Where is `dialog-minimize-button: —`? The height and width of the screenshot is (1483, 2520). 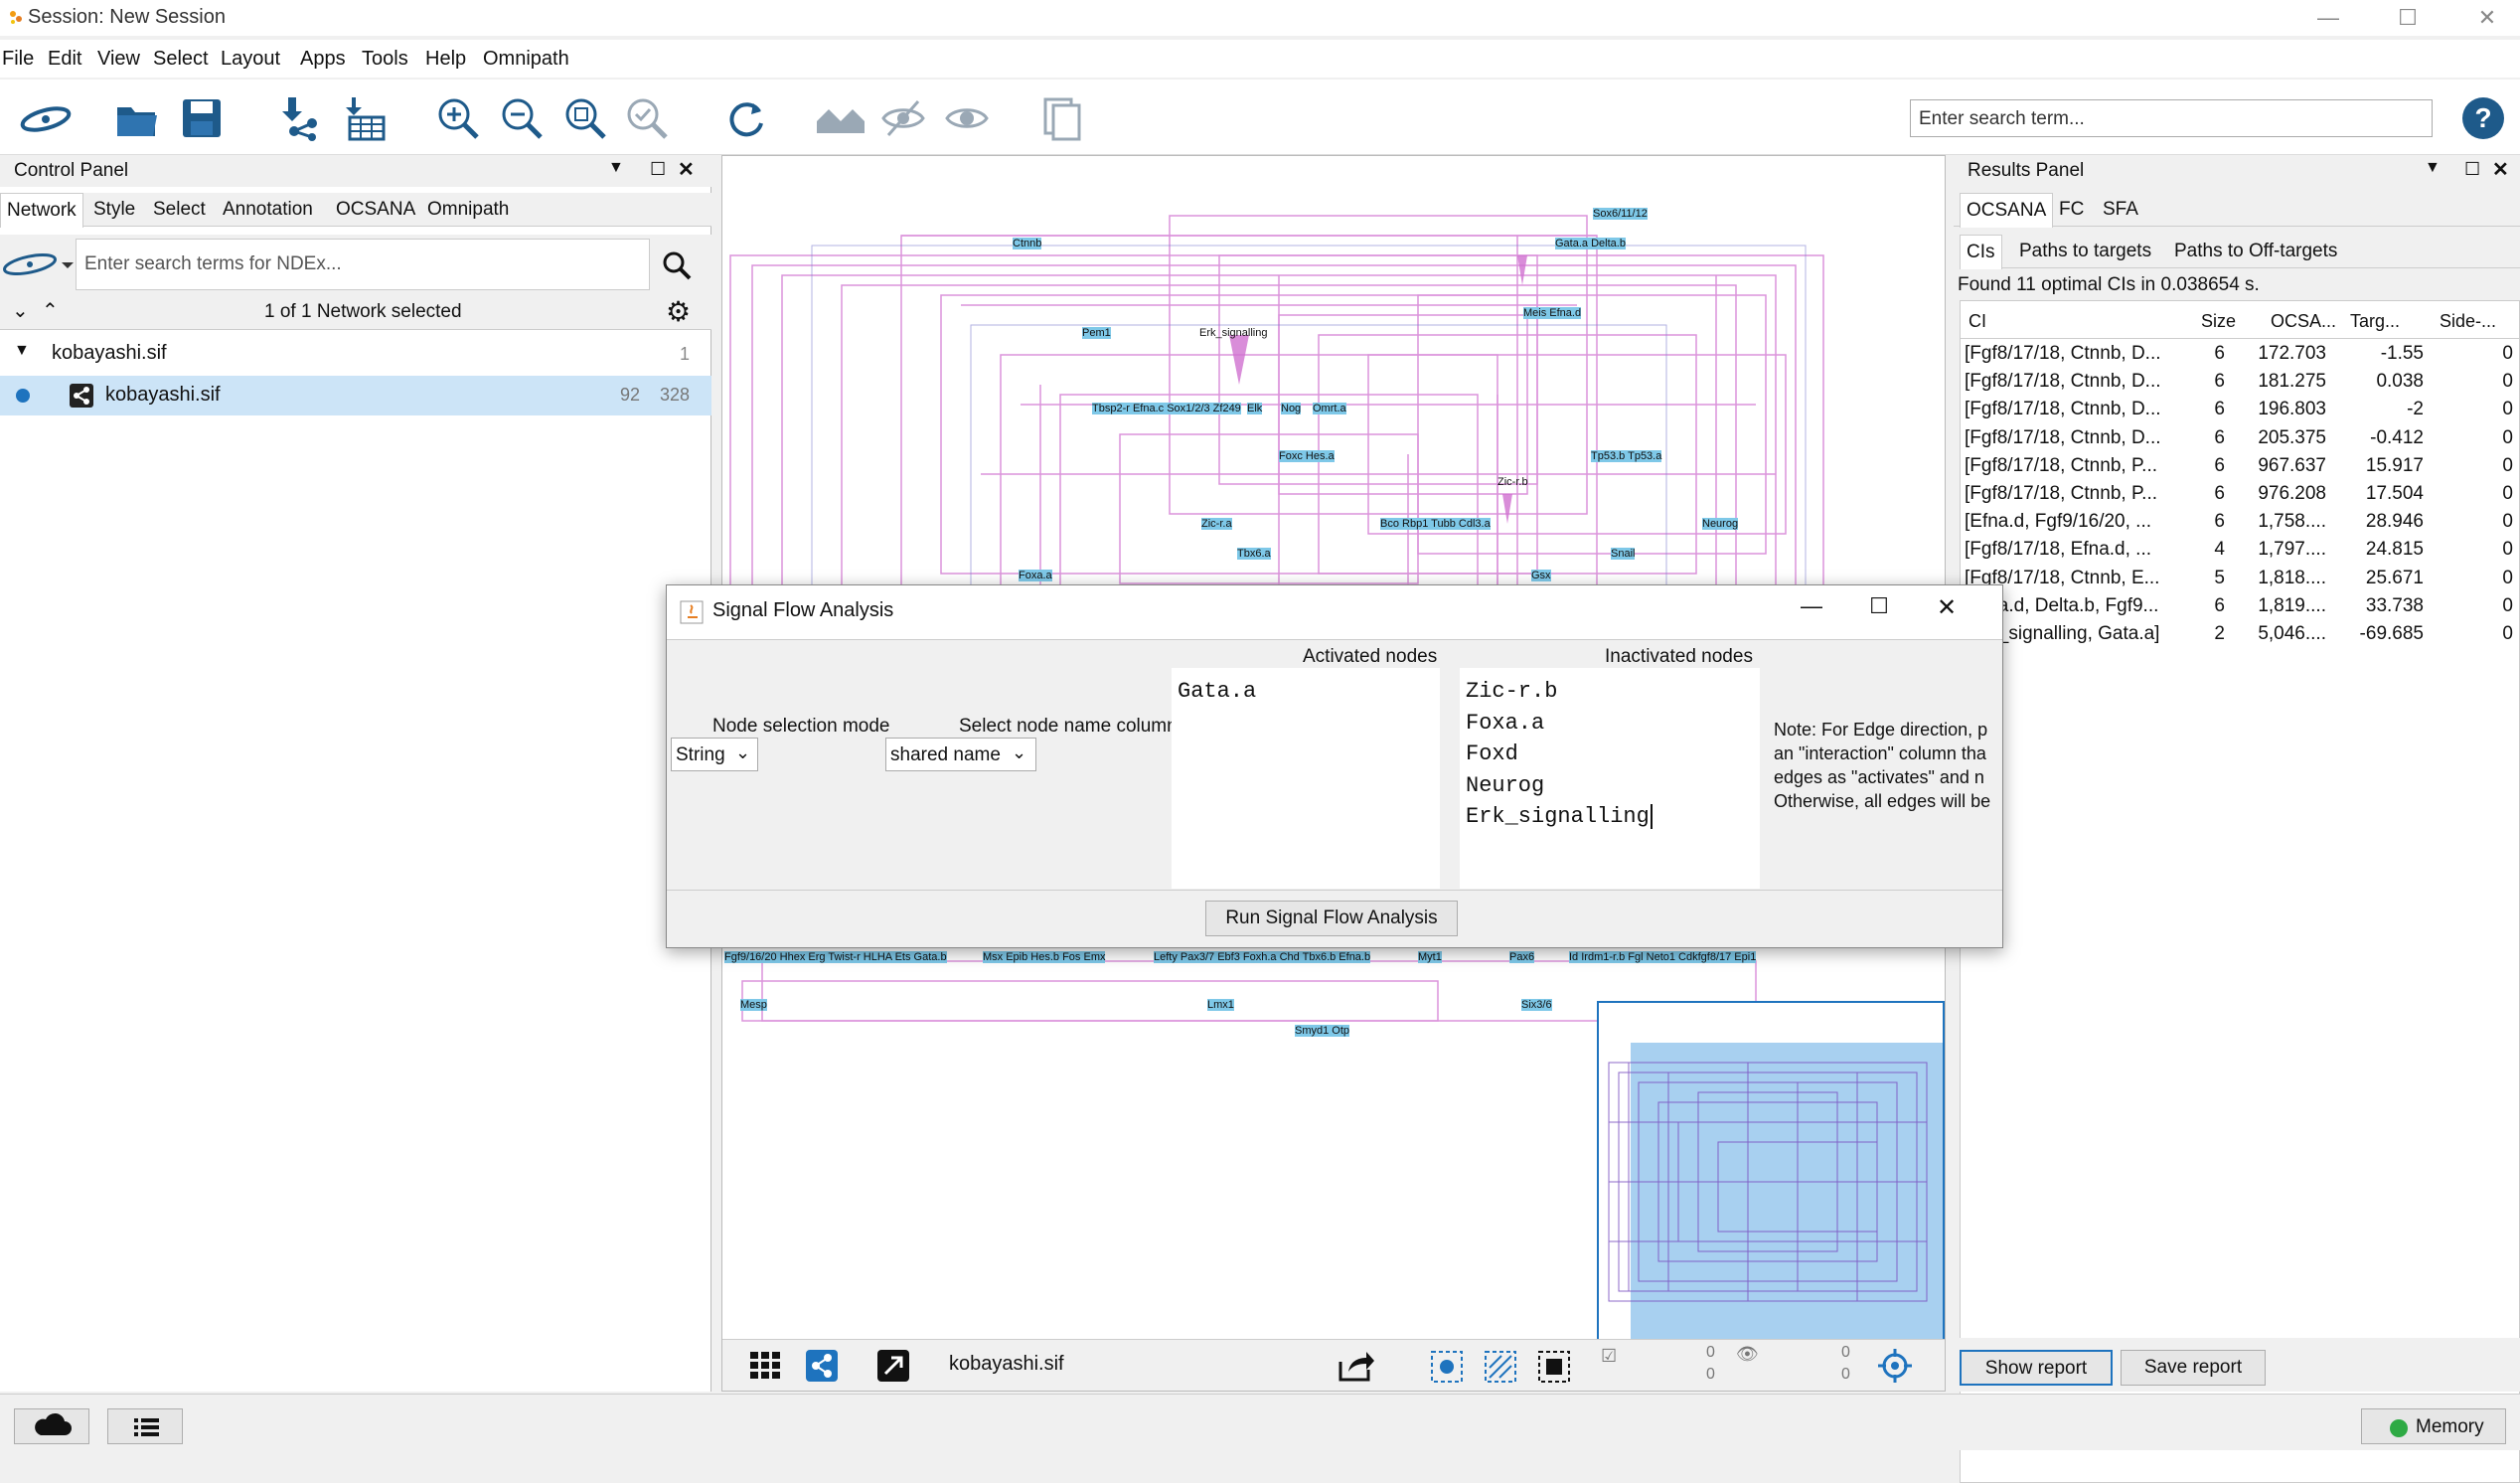
dialog-minimize-button: — is located at coordinates (1811, 611).